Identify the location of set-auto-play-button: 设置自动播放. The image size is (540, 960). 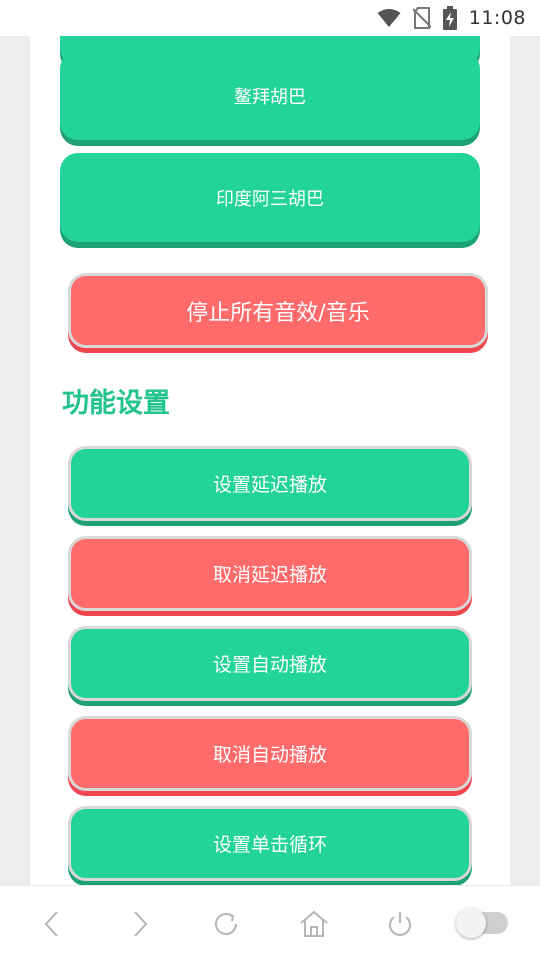
(270, 663).